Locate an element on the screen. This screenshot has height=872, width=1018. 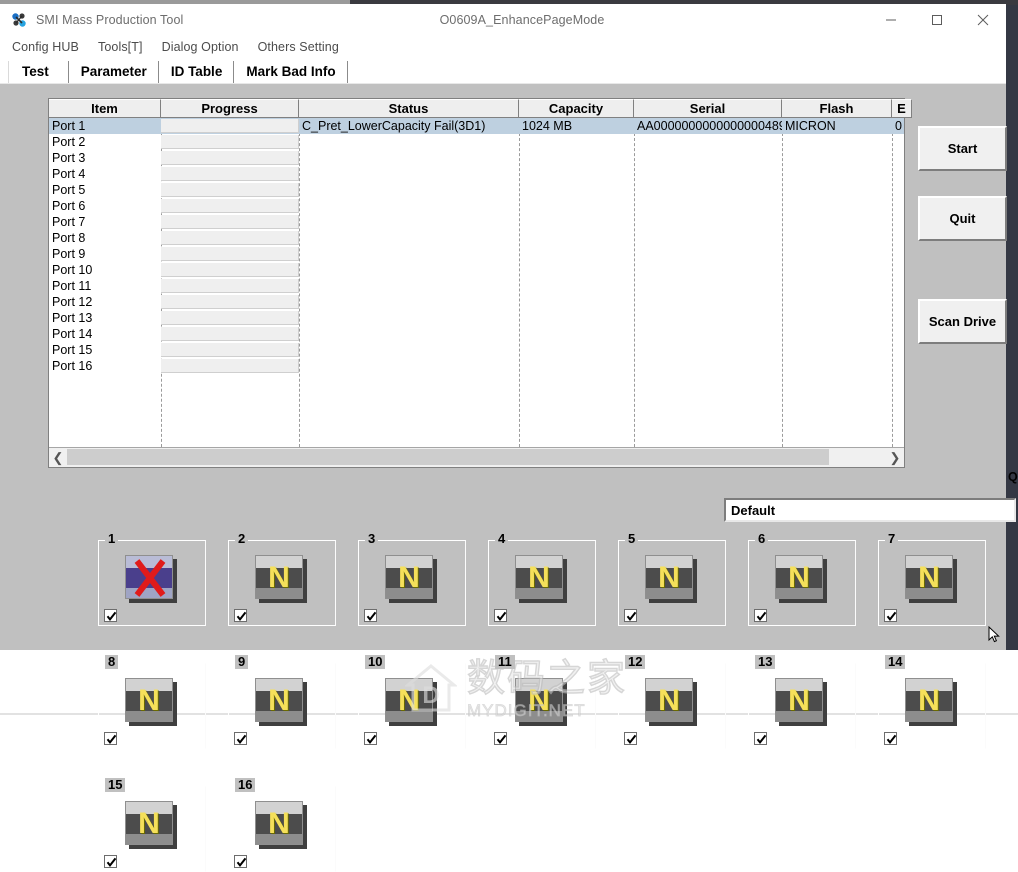
table-row: Port 14 is located at coordinates (476, 334).